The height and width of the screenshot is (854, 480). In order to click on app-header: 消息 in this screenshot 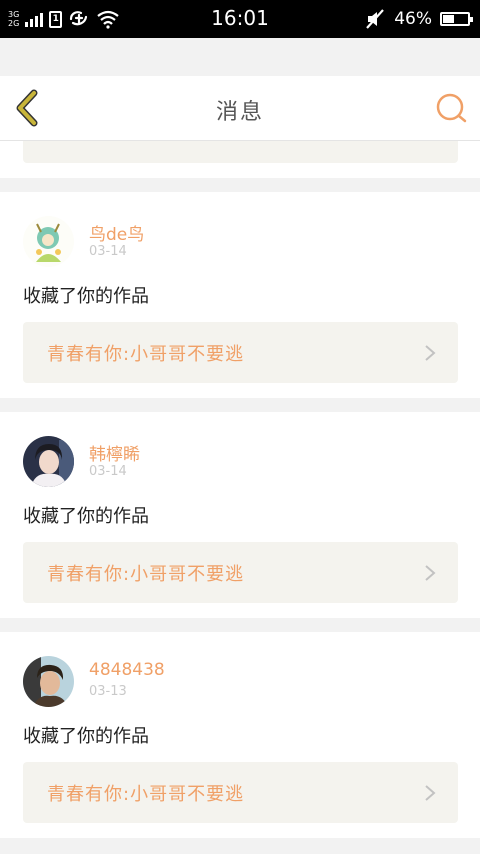, I will do `click(240, 108)`.